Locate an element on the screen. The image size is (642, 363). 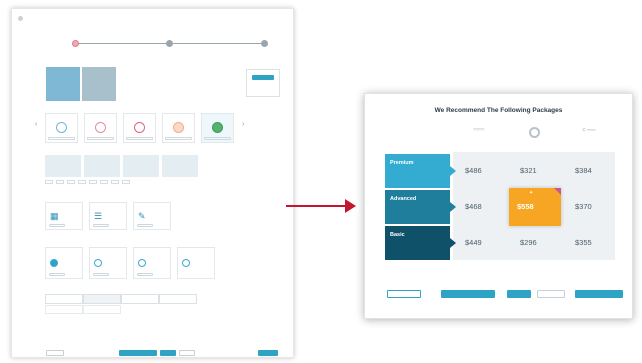
package-advanced: Advanced is located at coordinates (420, 207).